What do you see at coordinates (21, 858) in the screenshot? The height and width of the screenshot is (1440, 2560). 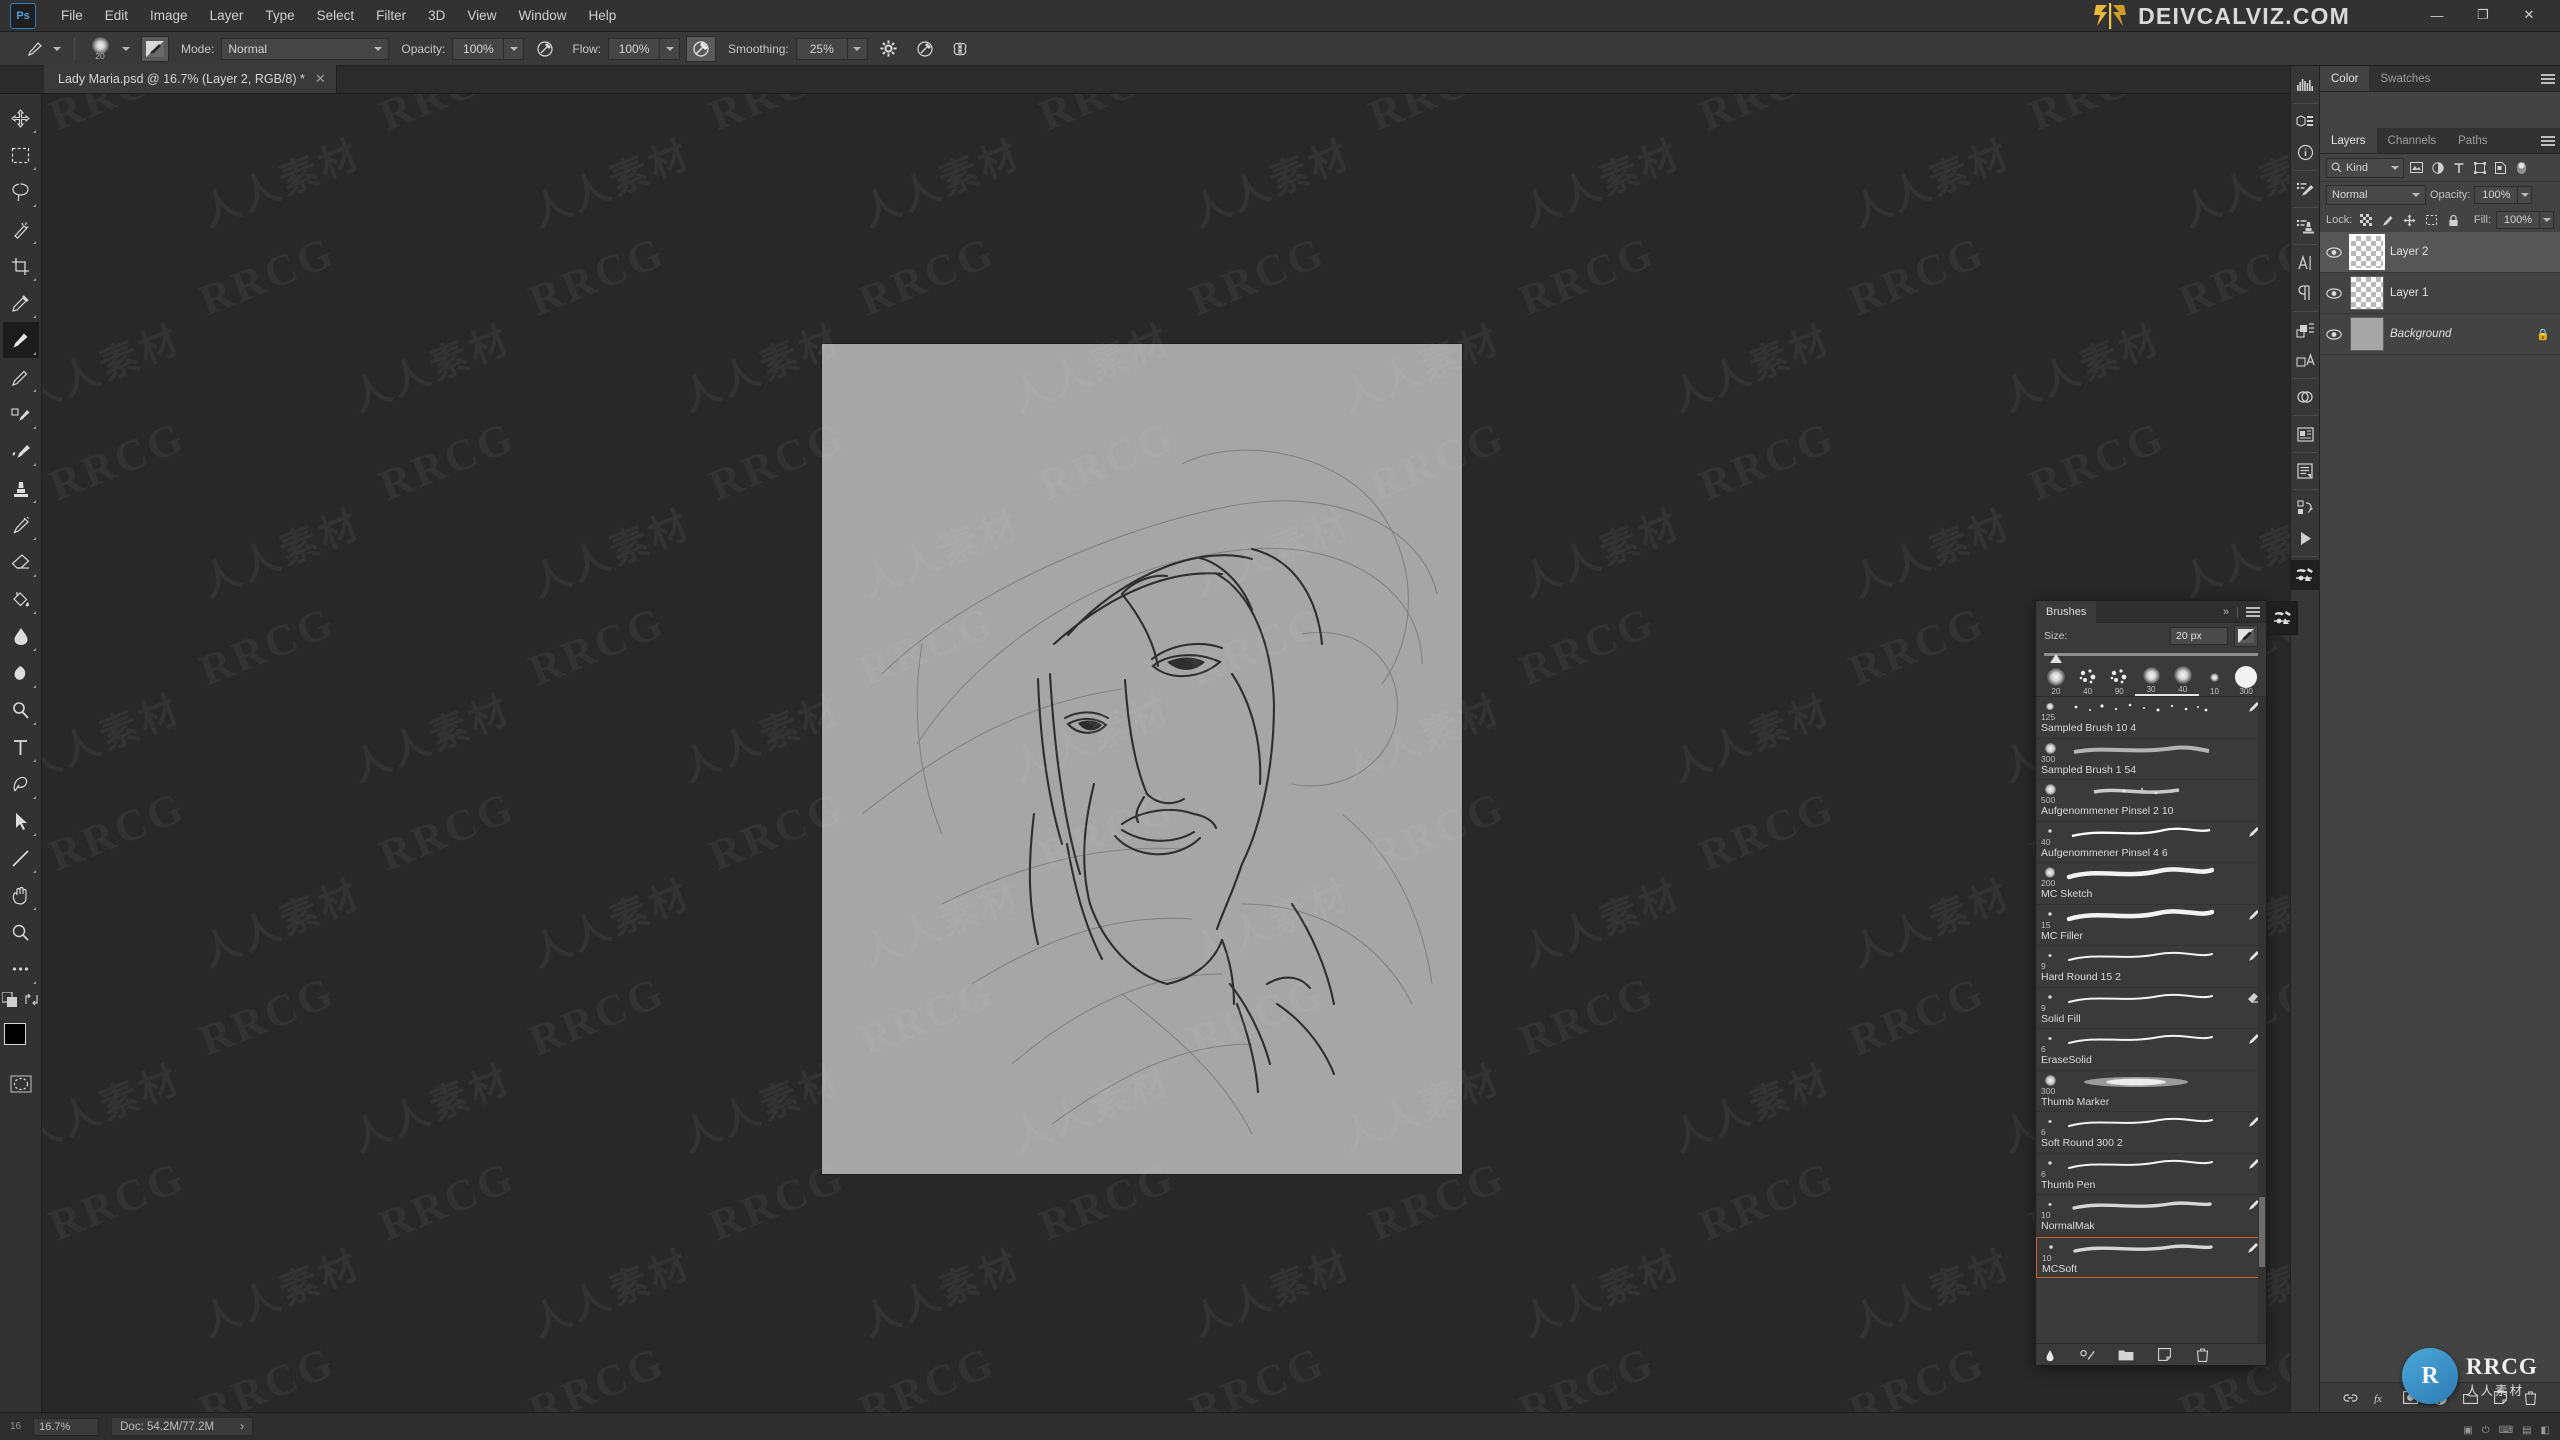 I see `line-tool` at bounding box center [21, 858].